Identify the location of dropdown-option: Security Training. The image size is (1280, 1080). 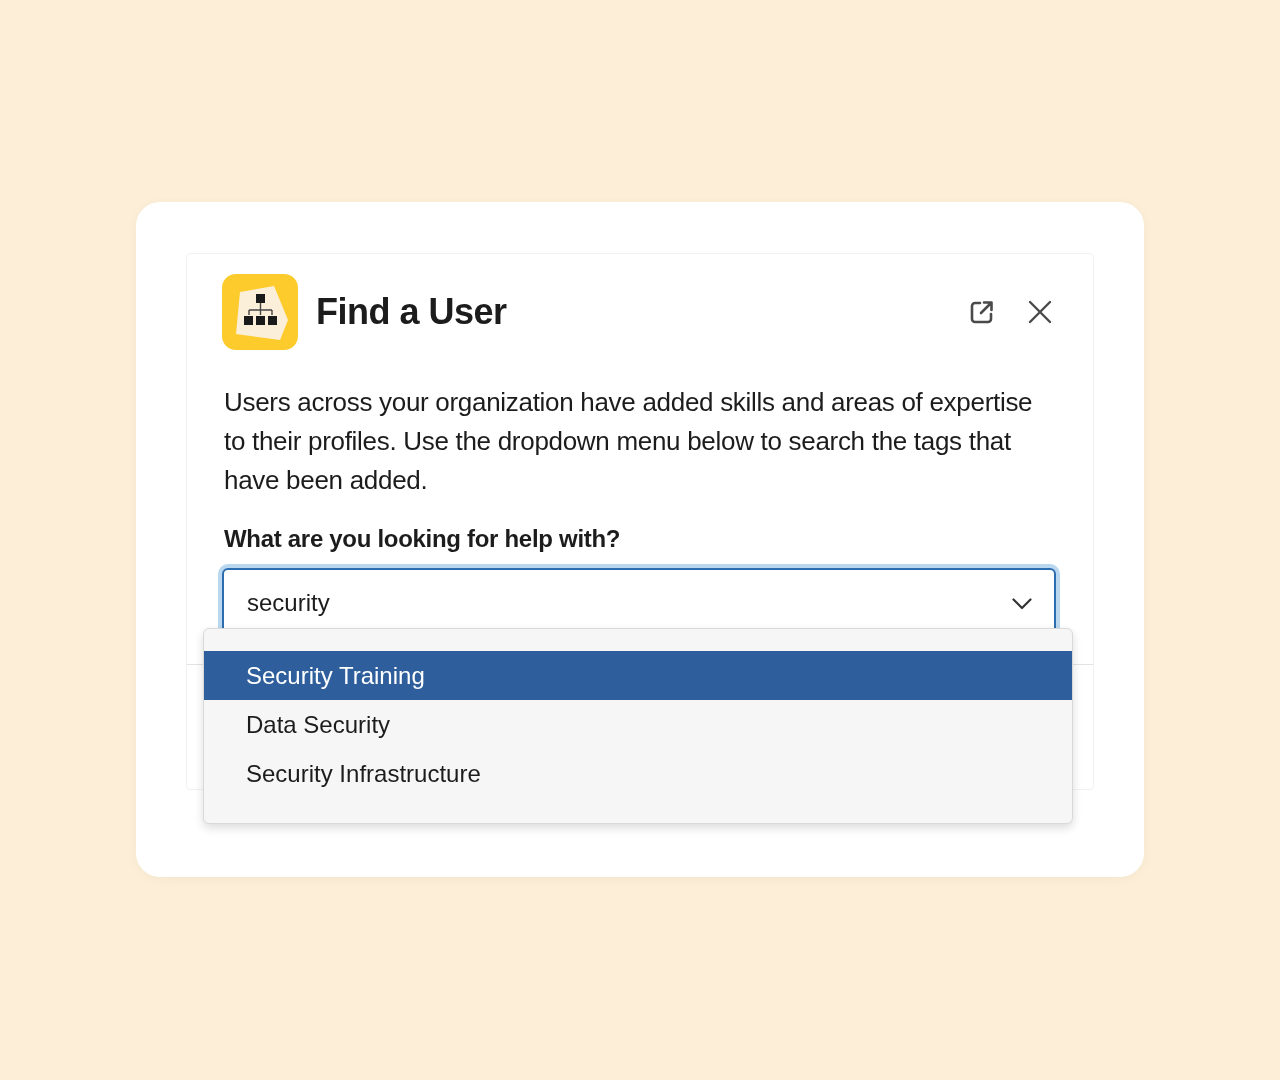
(638, 675).